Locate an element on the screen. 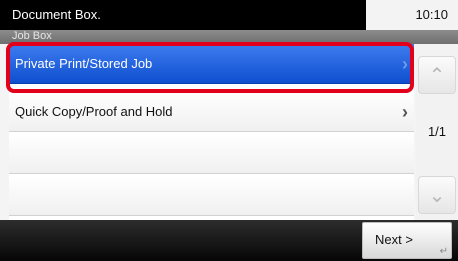 The image size is (458, 261). next-button-label: Next > is located at coordinates (394, 239).